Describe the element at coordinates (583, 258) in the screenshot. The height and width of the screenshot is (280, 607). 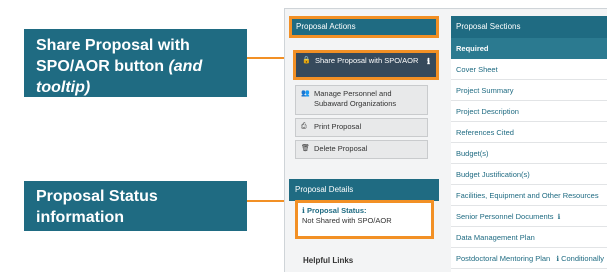
I see `conditionally-label: Conditionally` at that location.